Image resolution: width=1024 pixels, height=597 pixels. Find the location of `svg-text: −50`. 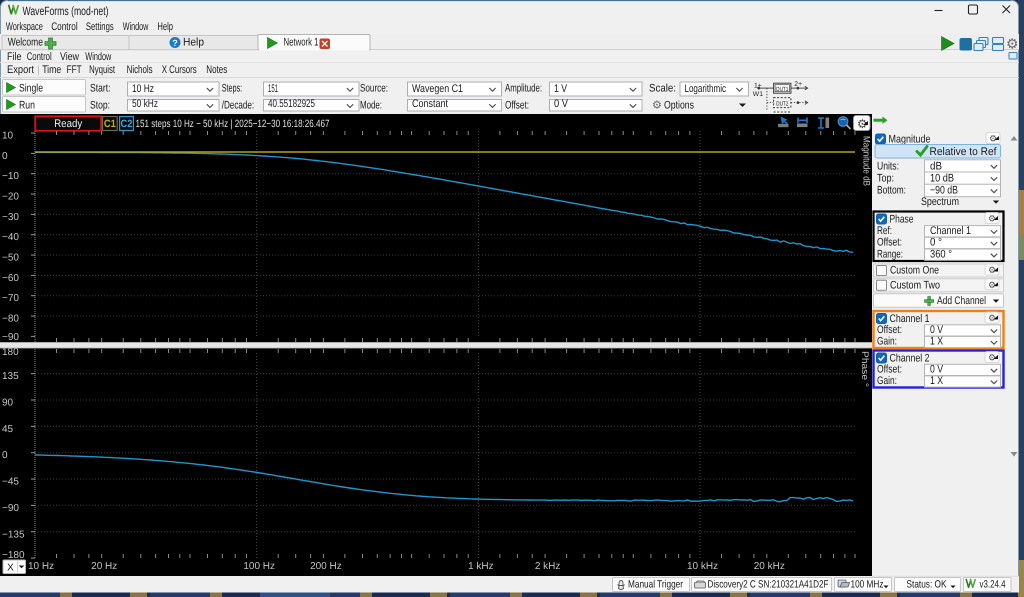

svg-text: −50 is located at coordinates (10, 258).